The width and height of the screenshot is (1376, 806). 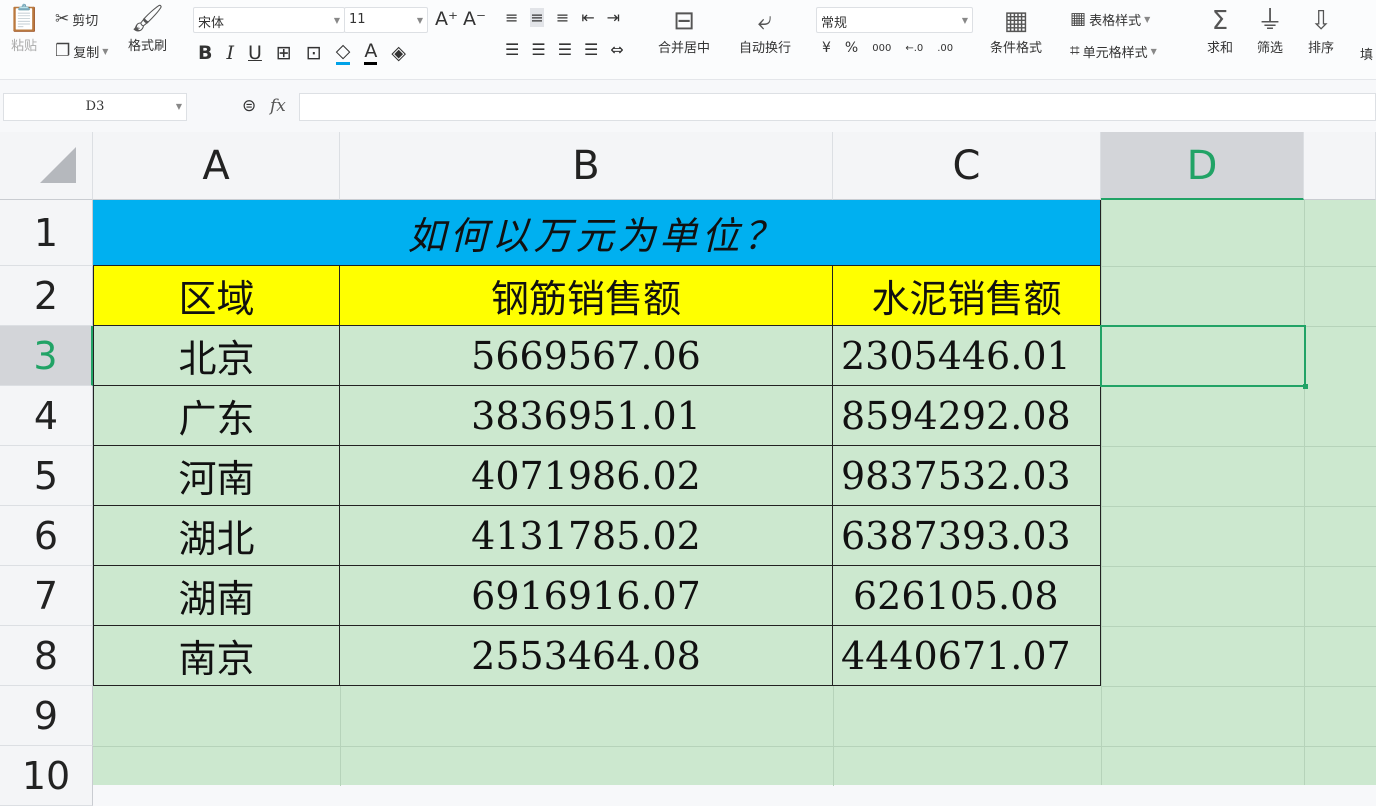 What do you see at coordinates (46, 166) in the screenshot?
I see `select-all-corner` at bounding box center [46, 166].